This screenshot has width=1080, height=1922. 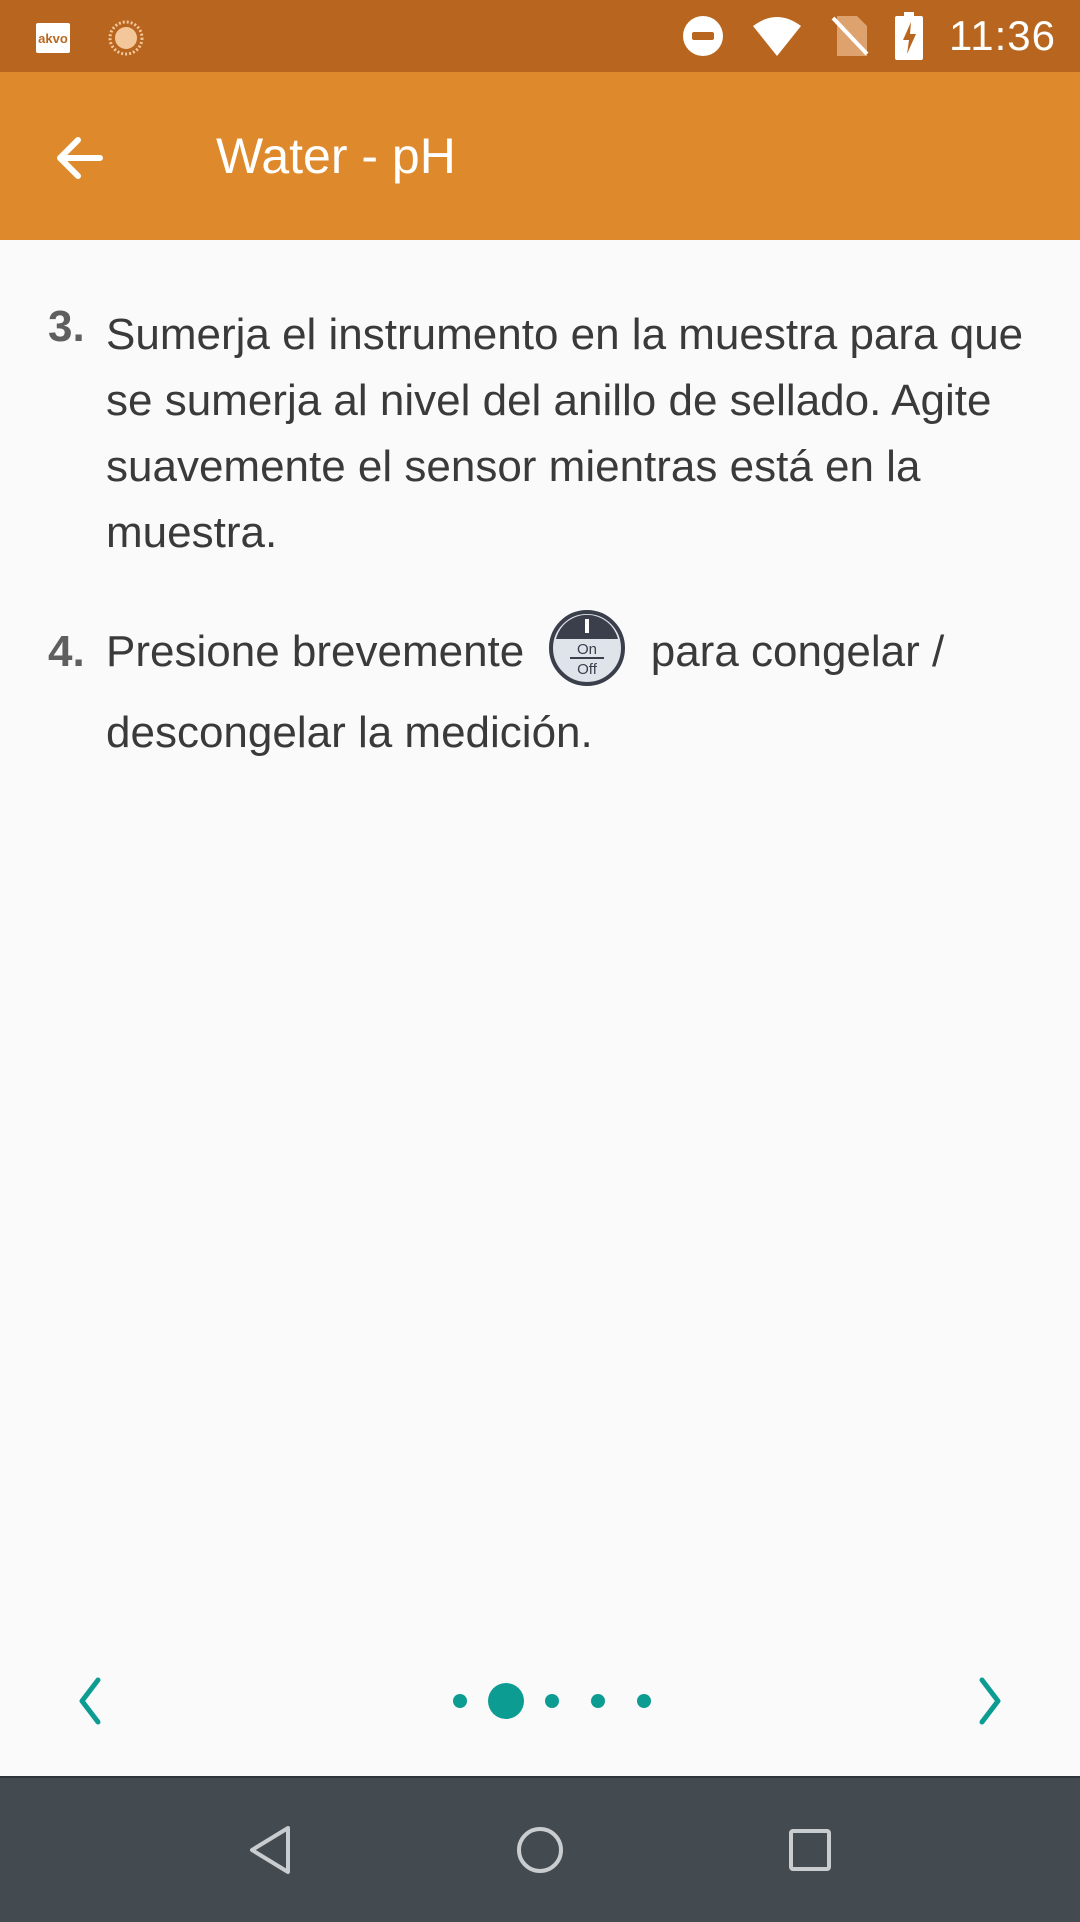 I want to click on back-button, so click(x=80, y=158).